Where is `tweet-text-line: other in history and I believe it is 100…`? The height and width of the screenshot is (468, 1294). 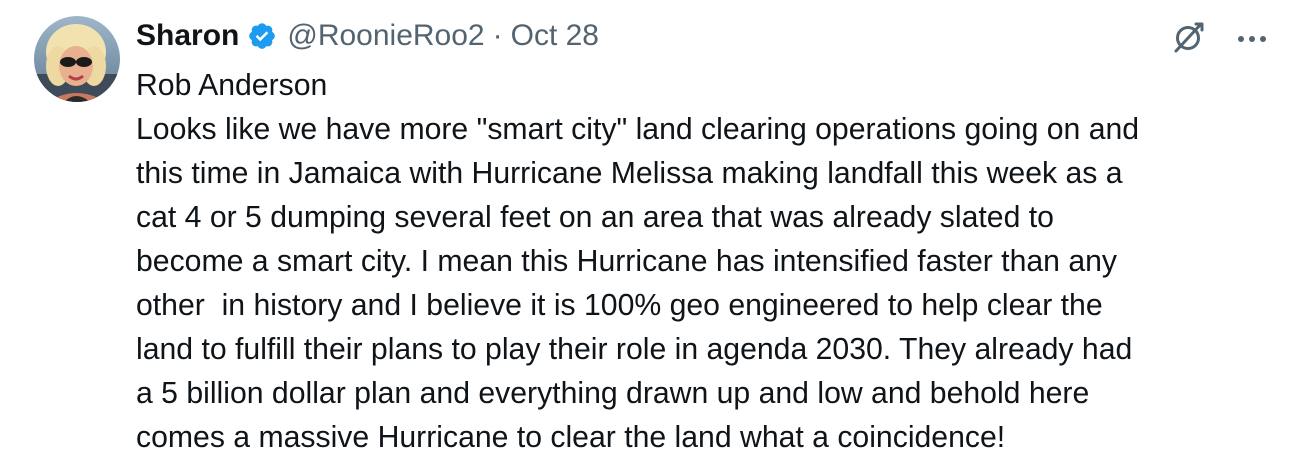 tweet-text-line: other in history and I believe it is 100… is located at coordinates (619, 305).